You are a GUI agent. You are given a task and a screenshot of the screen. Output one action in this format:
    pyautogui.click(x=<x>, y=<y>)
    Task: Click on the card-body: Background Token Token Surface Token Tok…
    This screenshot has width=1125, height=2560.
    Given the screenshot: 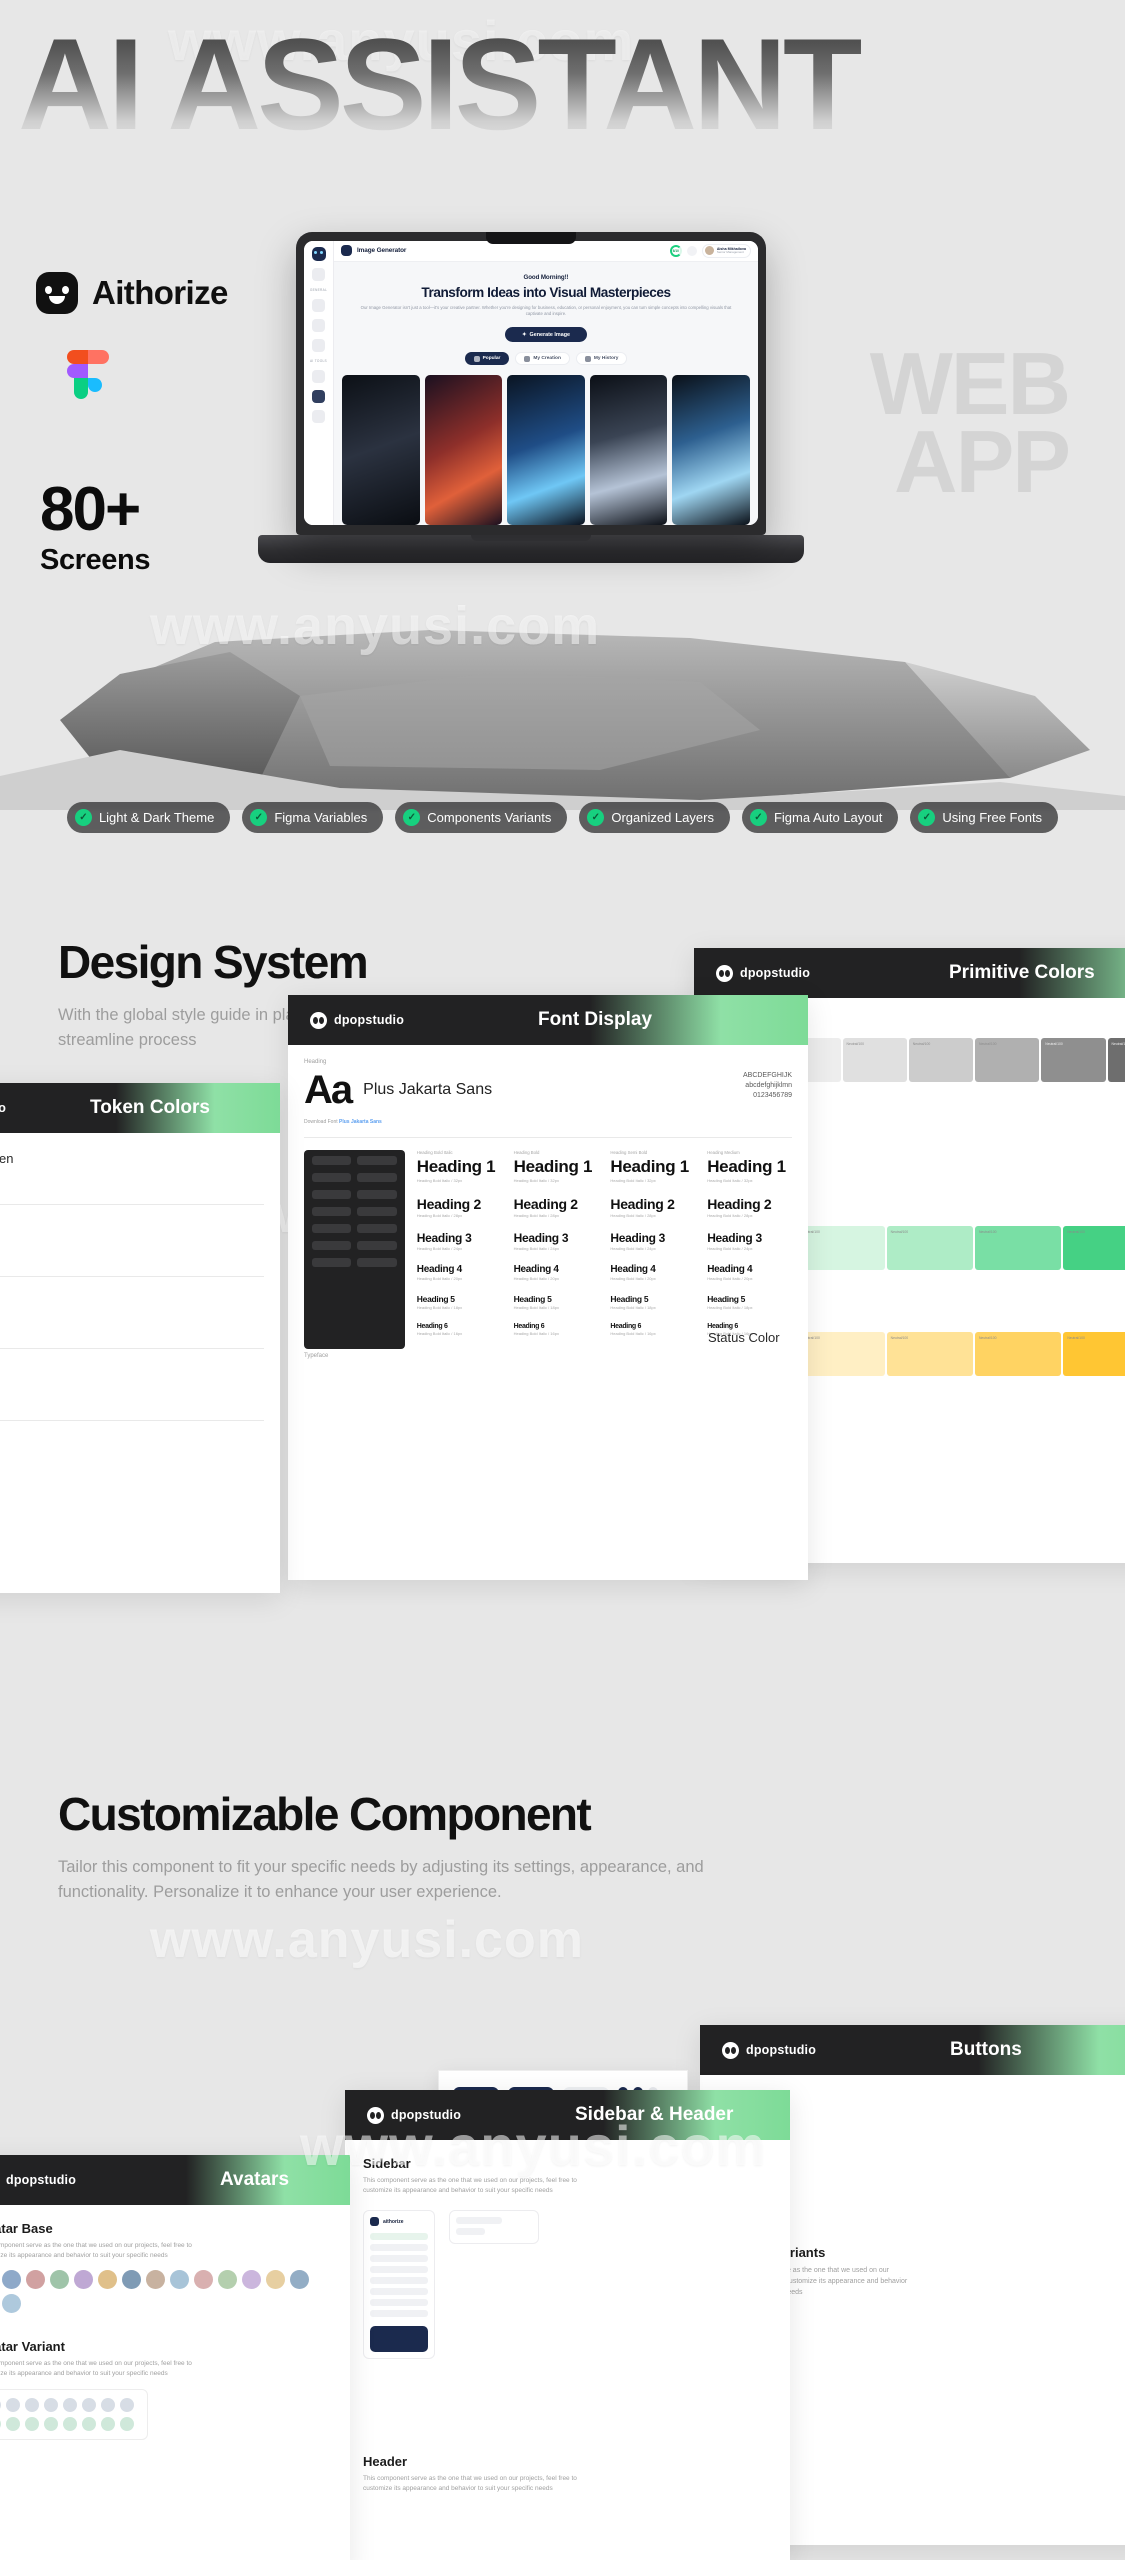 What is the action you would take?
    pyautogui.click(x=140, y=1286)
    